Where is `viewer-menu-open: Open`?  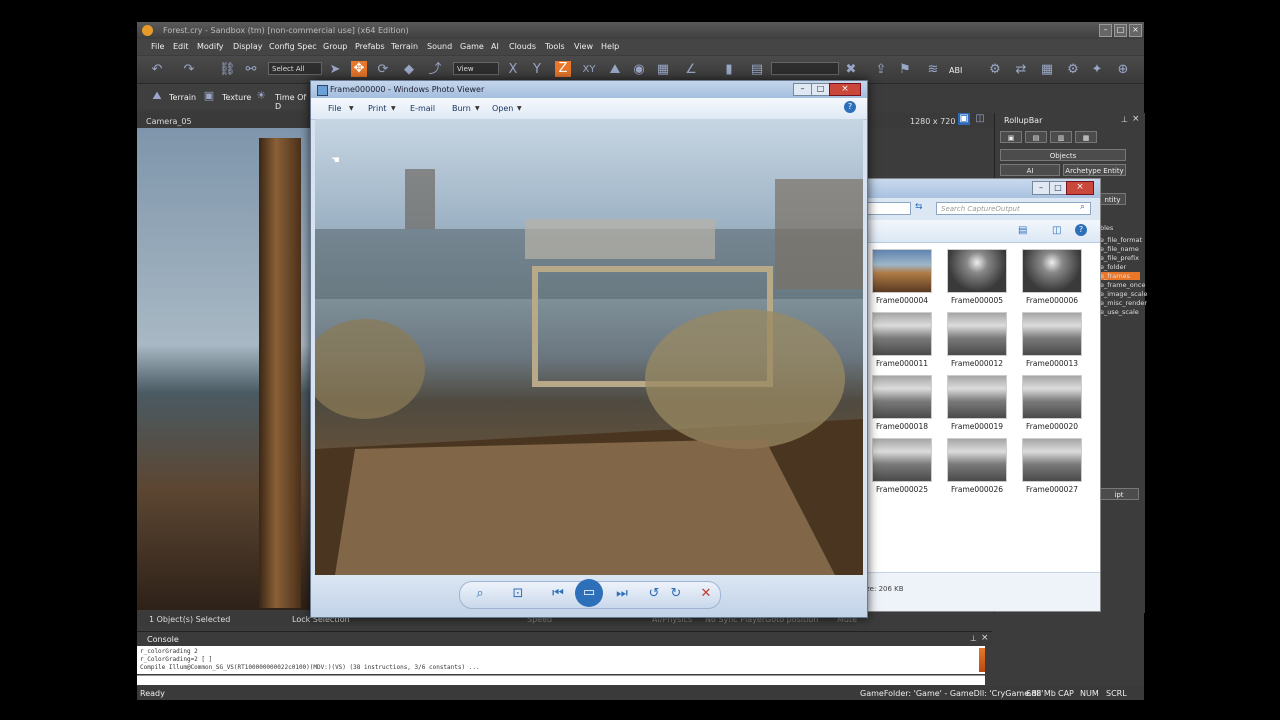
viewer-menu-open: Open is located at coordinates (502, 108).